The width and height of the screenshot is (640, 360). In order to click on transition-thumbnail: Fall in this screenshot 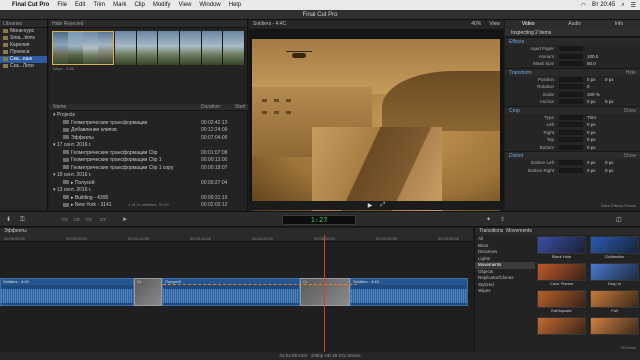, I will do `click(614, 302)`.